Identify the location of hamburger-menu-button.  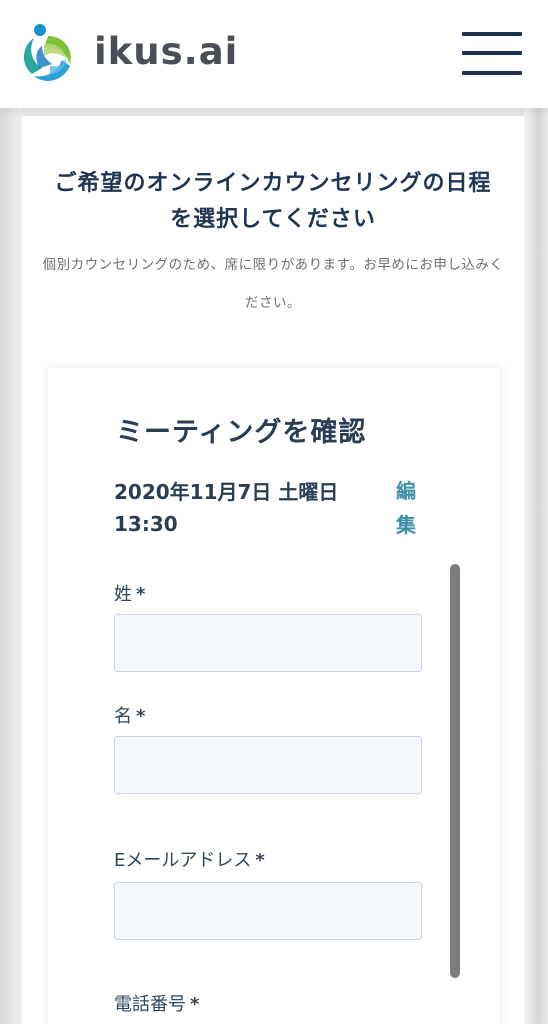
(492, 54).